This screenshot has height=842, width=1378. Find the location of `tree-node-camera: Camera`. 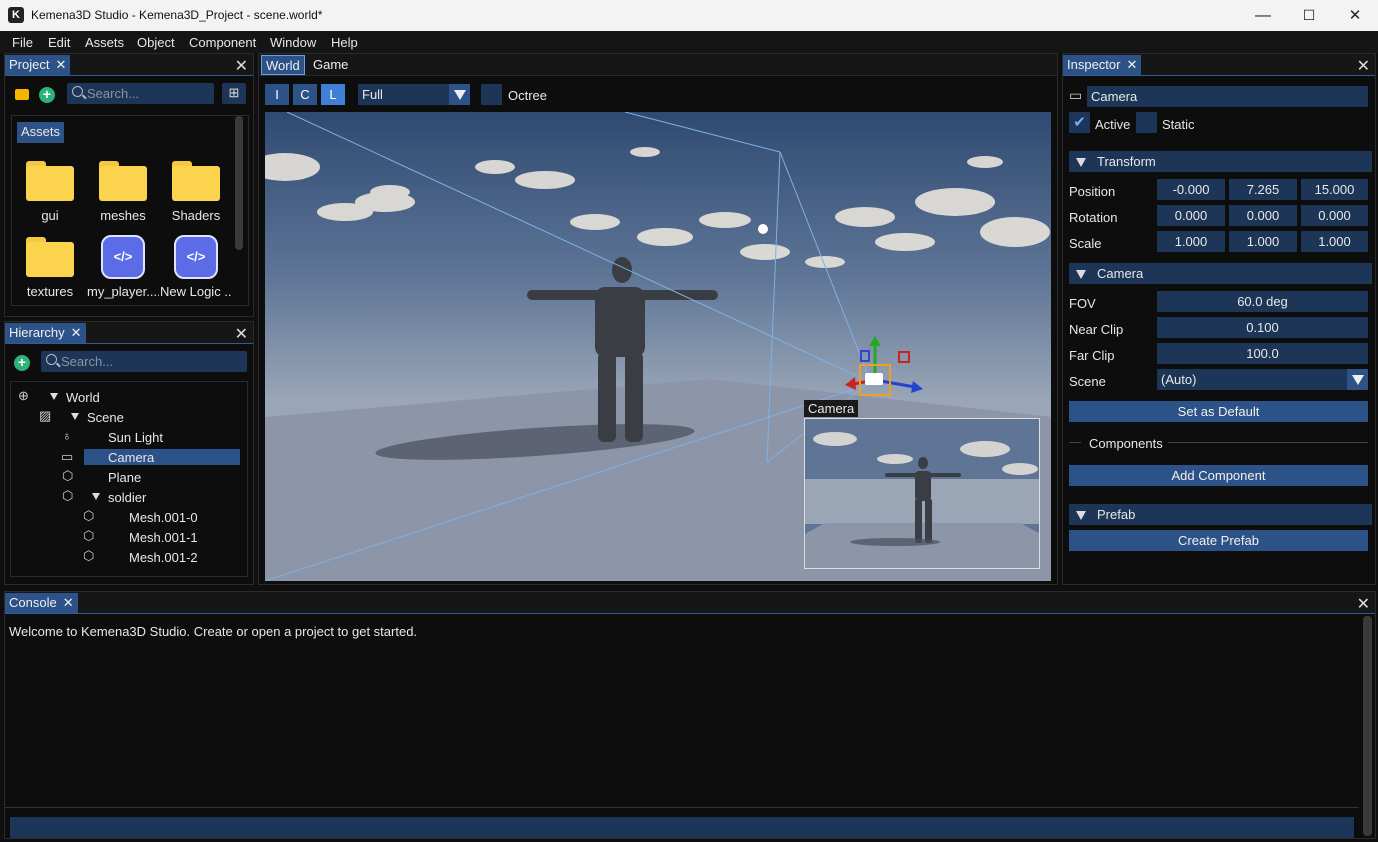

tree-node-camera: Camera is located at coordinates (131, 457).